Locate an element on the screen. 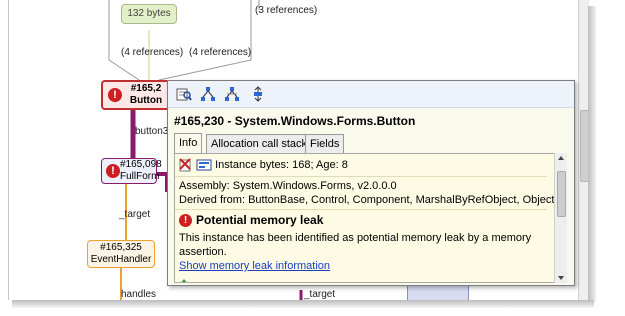 This screenshot has height=316, width=625. inspect-icon is located at coordinates (184, 94).